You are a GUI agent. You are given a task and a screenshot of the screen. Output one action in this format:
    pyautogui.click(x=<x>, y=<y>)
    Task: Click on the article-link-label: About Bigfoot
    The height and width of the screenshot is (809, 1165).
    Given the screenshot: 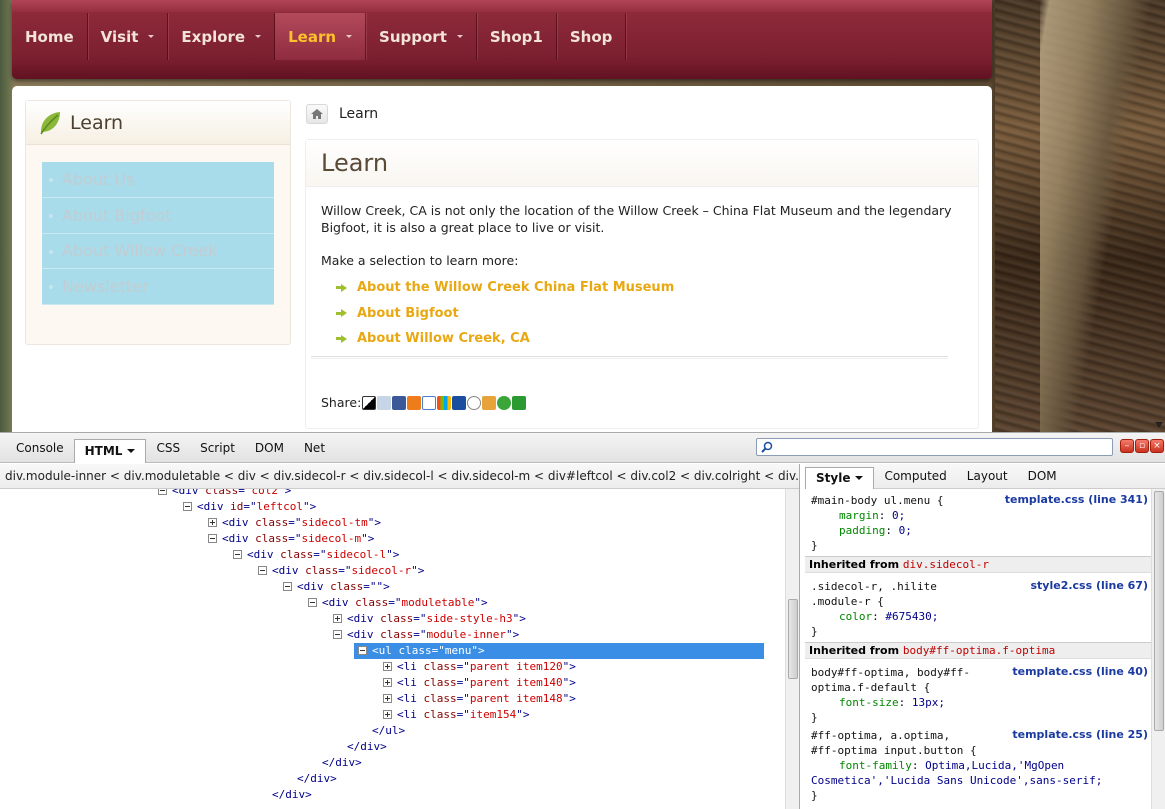 What is the action you would take?
    pyautogui.click(x=408, y=313)
    